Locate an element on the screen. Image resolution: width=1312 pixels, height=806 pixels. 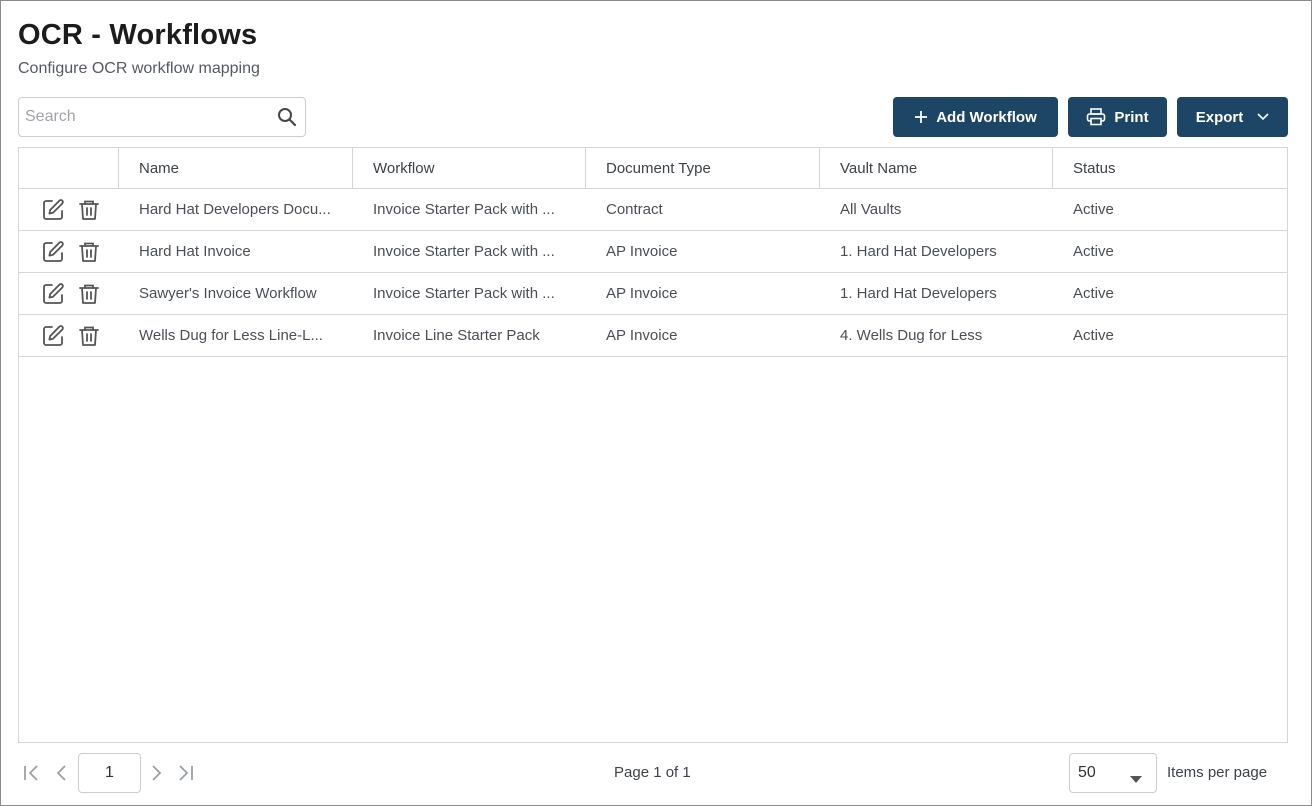
cell-name: Sawyer's Invoice Workflow is located at coordinates (236, 293).